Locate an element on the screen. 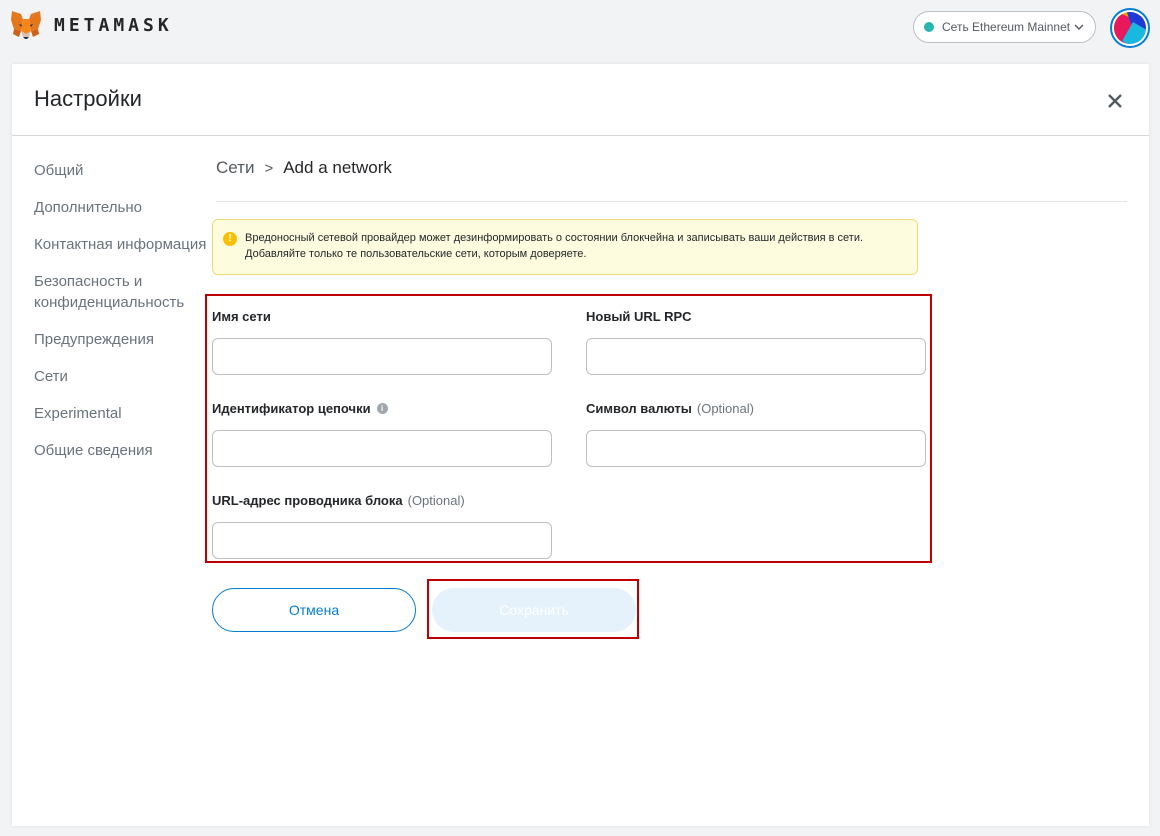 Image resolution: width=1160 pixels, height=836 pixels. block-explorer-field: URL-адрес проводника блока (Optional) is located at coordinates (382, 524).